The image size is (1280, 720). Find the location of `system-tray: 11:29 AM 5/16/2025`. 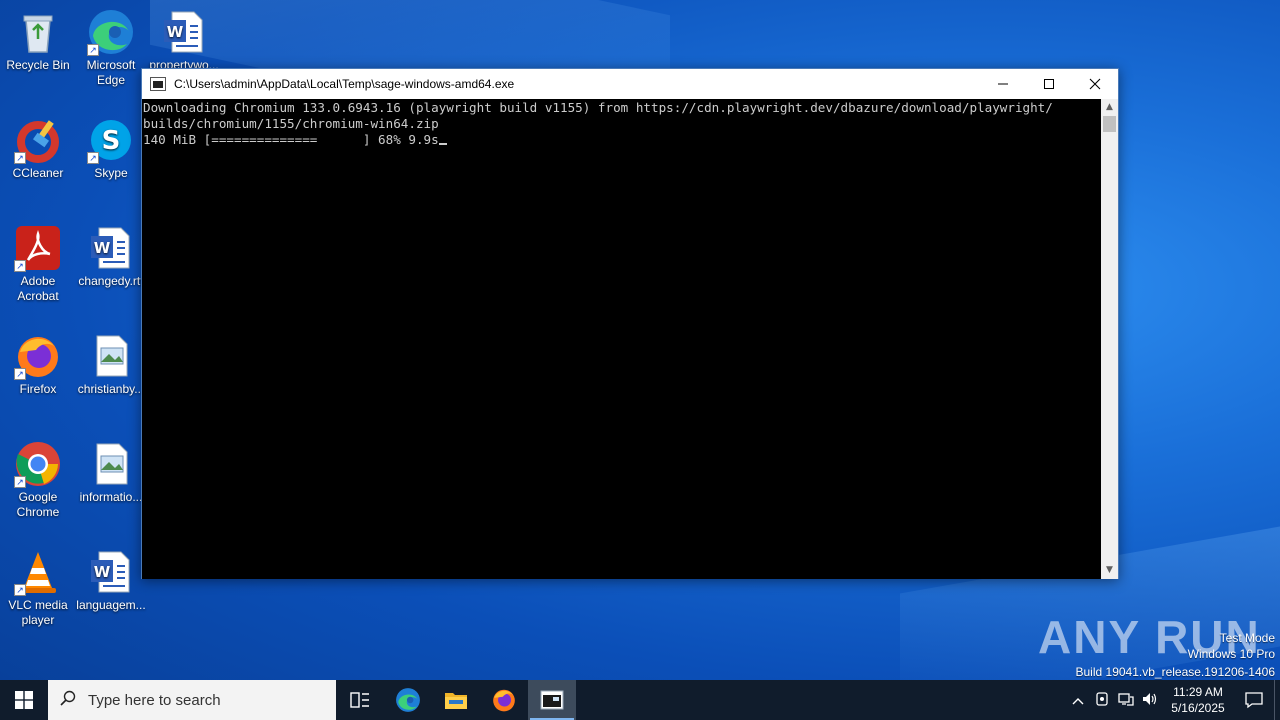

system-tray: 11:29 AM 5/16/2025 is located at coordinates (1173, 700).